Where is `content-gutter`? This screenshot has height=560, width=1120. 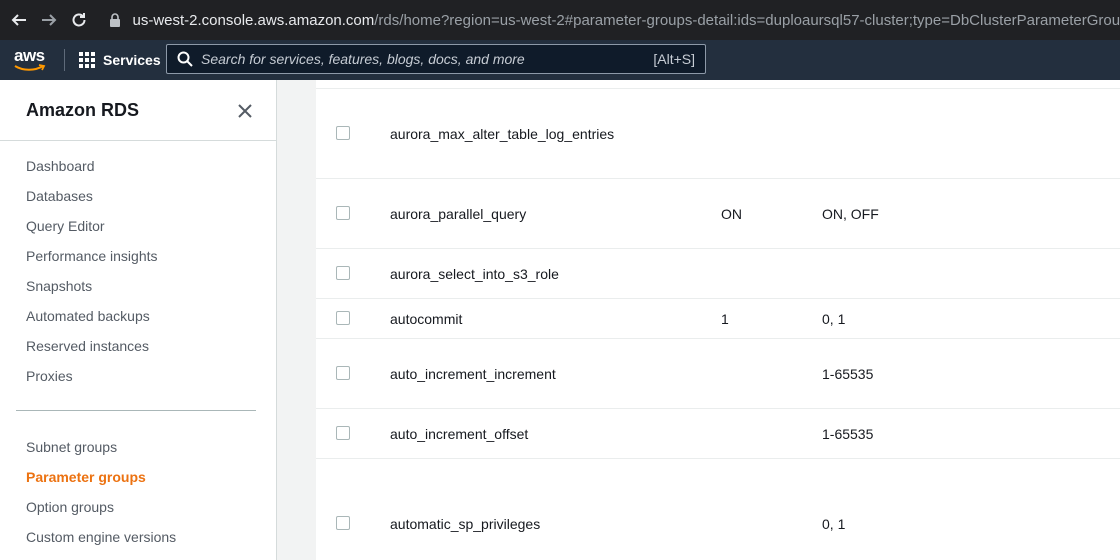 content-gutter is located at coordinates (296, 320).